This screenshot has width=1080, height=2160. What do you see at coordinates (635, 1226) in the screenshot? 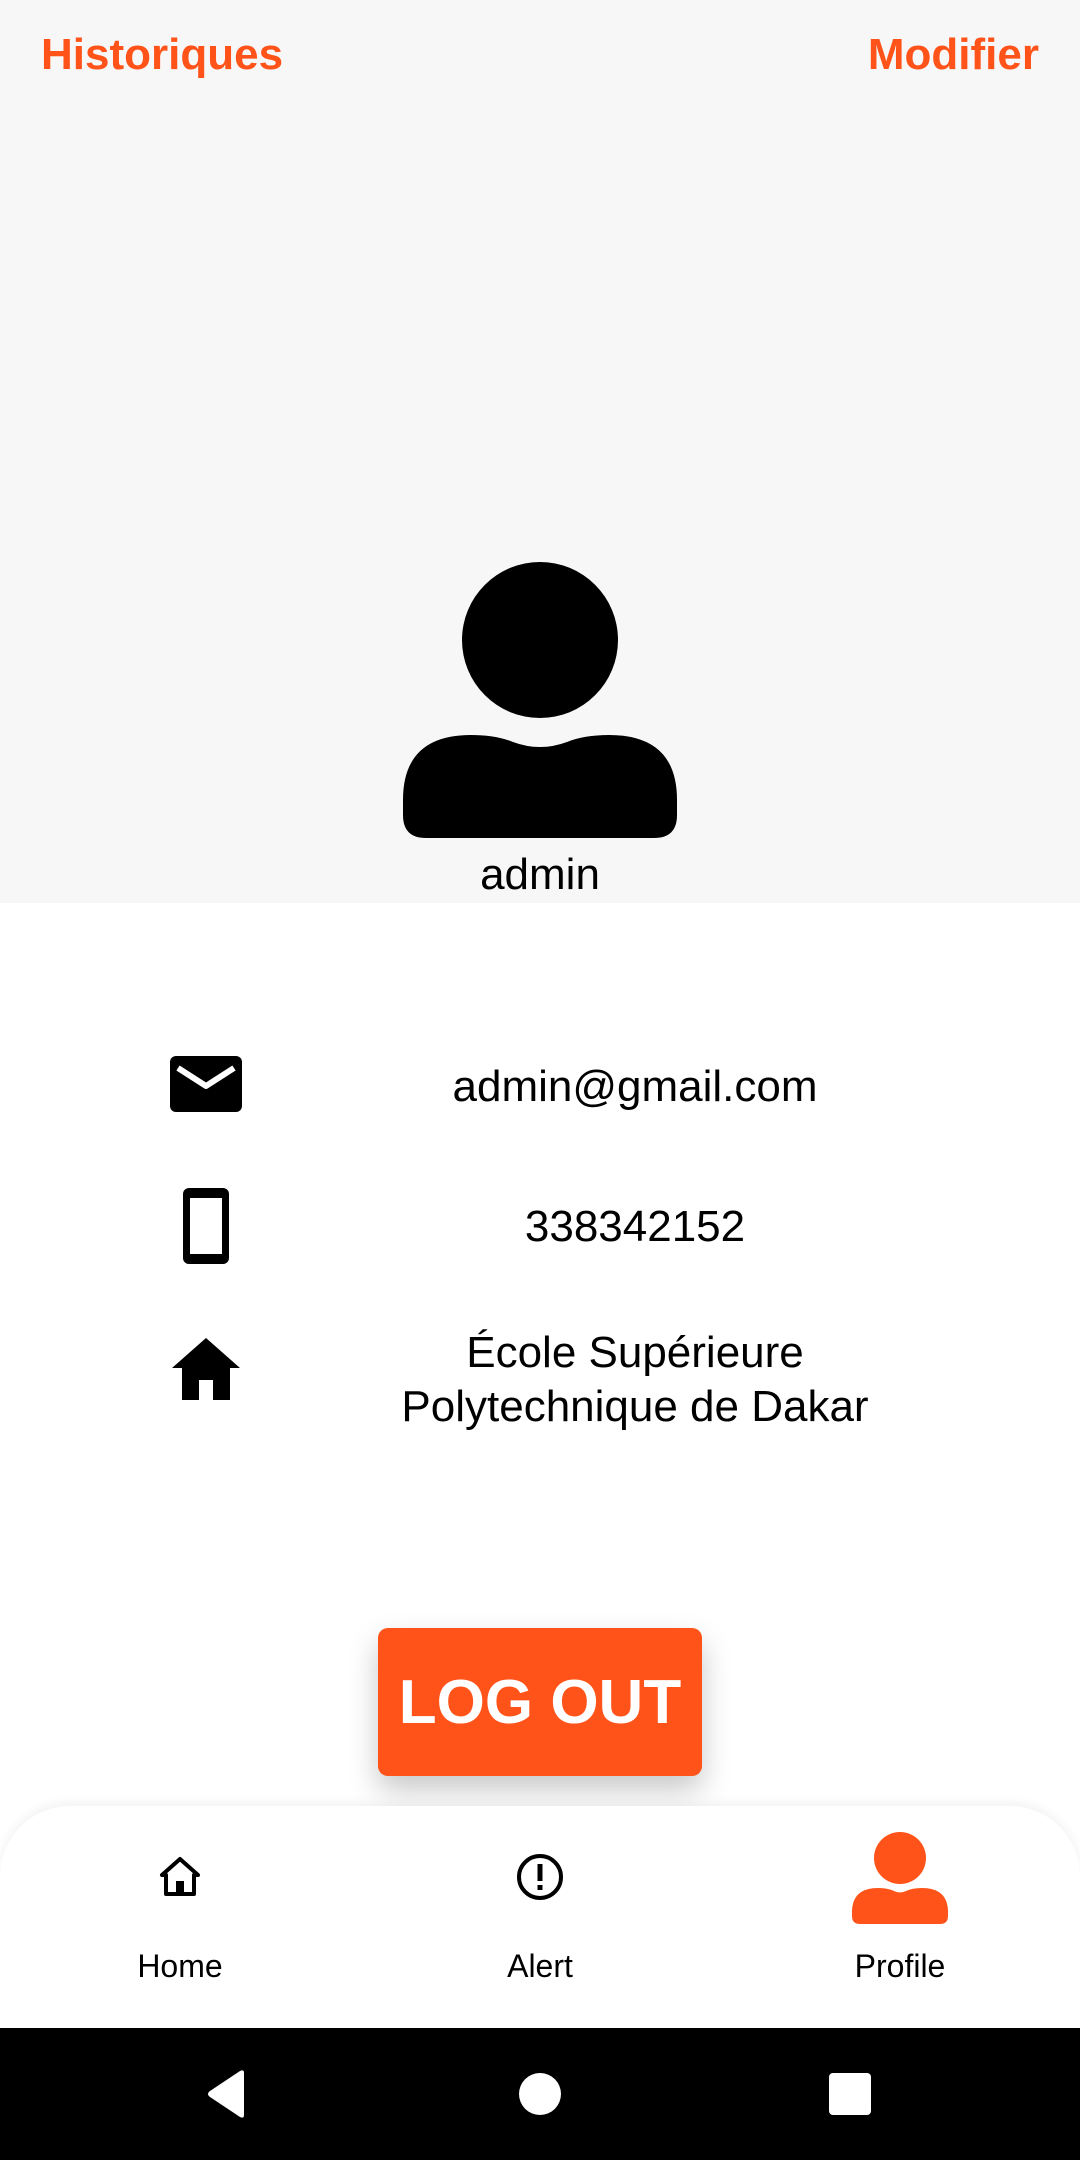
I see `phone-value: 338342152` at bounding box center [635, 1226].